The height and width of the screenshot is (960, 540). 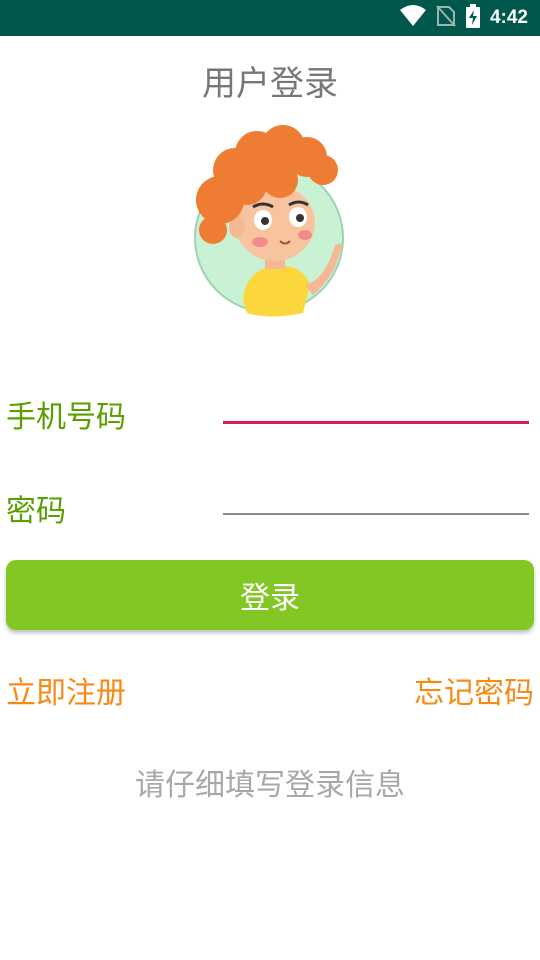 What do you see at coordinates (378, 493) in the screenshot?
I see `password-input` at bounding box center [378, 493].